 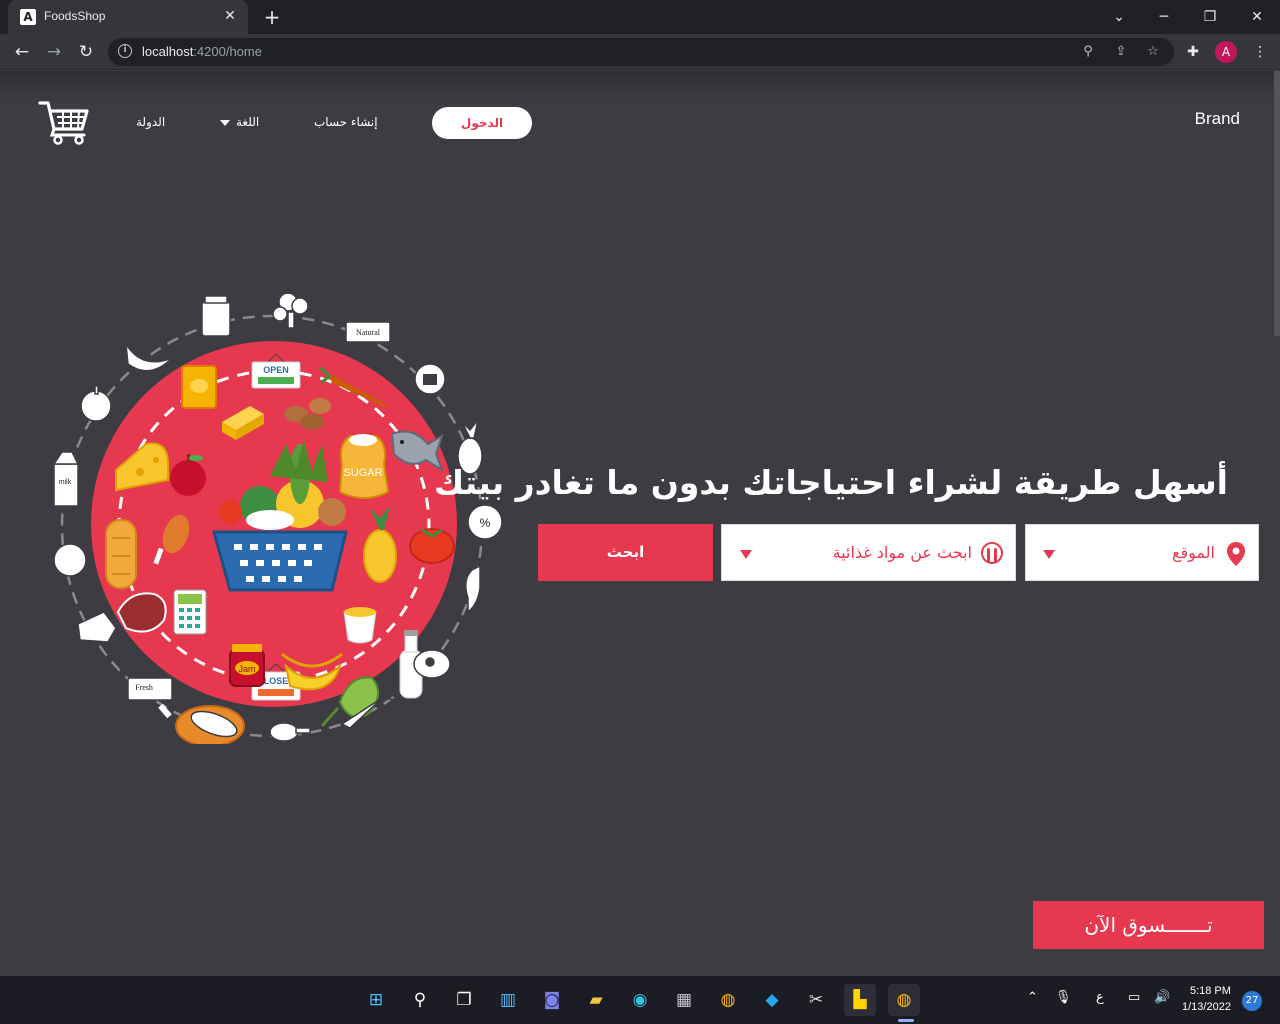 What do you see at coordinates (1142, 552) in the screenshot?
I see `location-select: الموقع` at bounding box center [1142, 552].